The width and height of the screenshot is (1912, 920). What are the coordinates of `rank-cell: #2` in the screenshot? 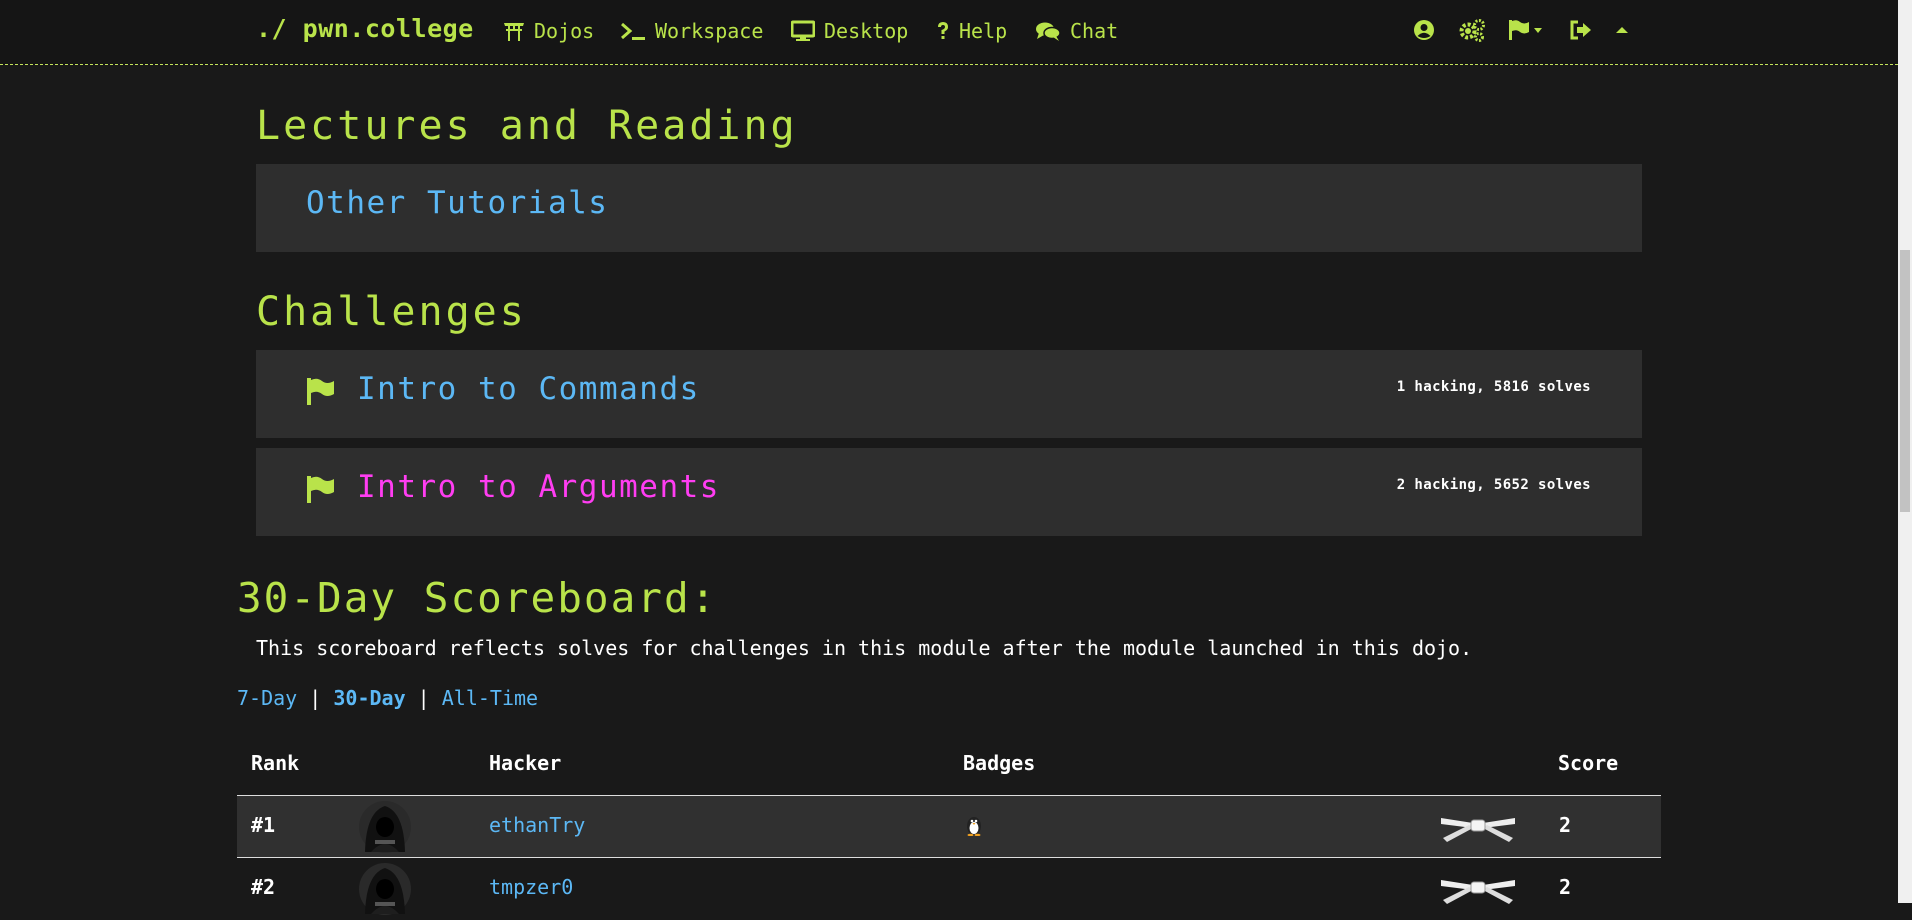 It's located at (263, 887).